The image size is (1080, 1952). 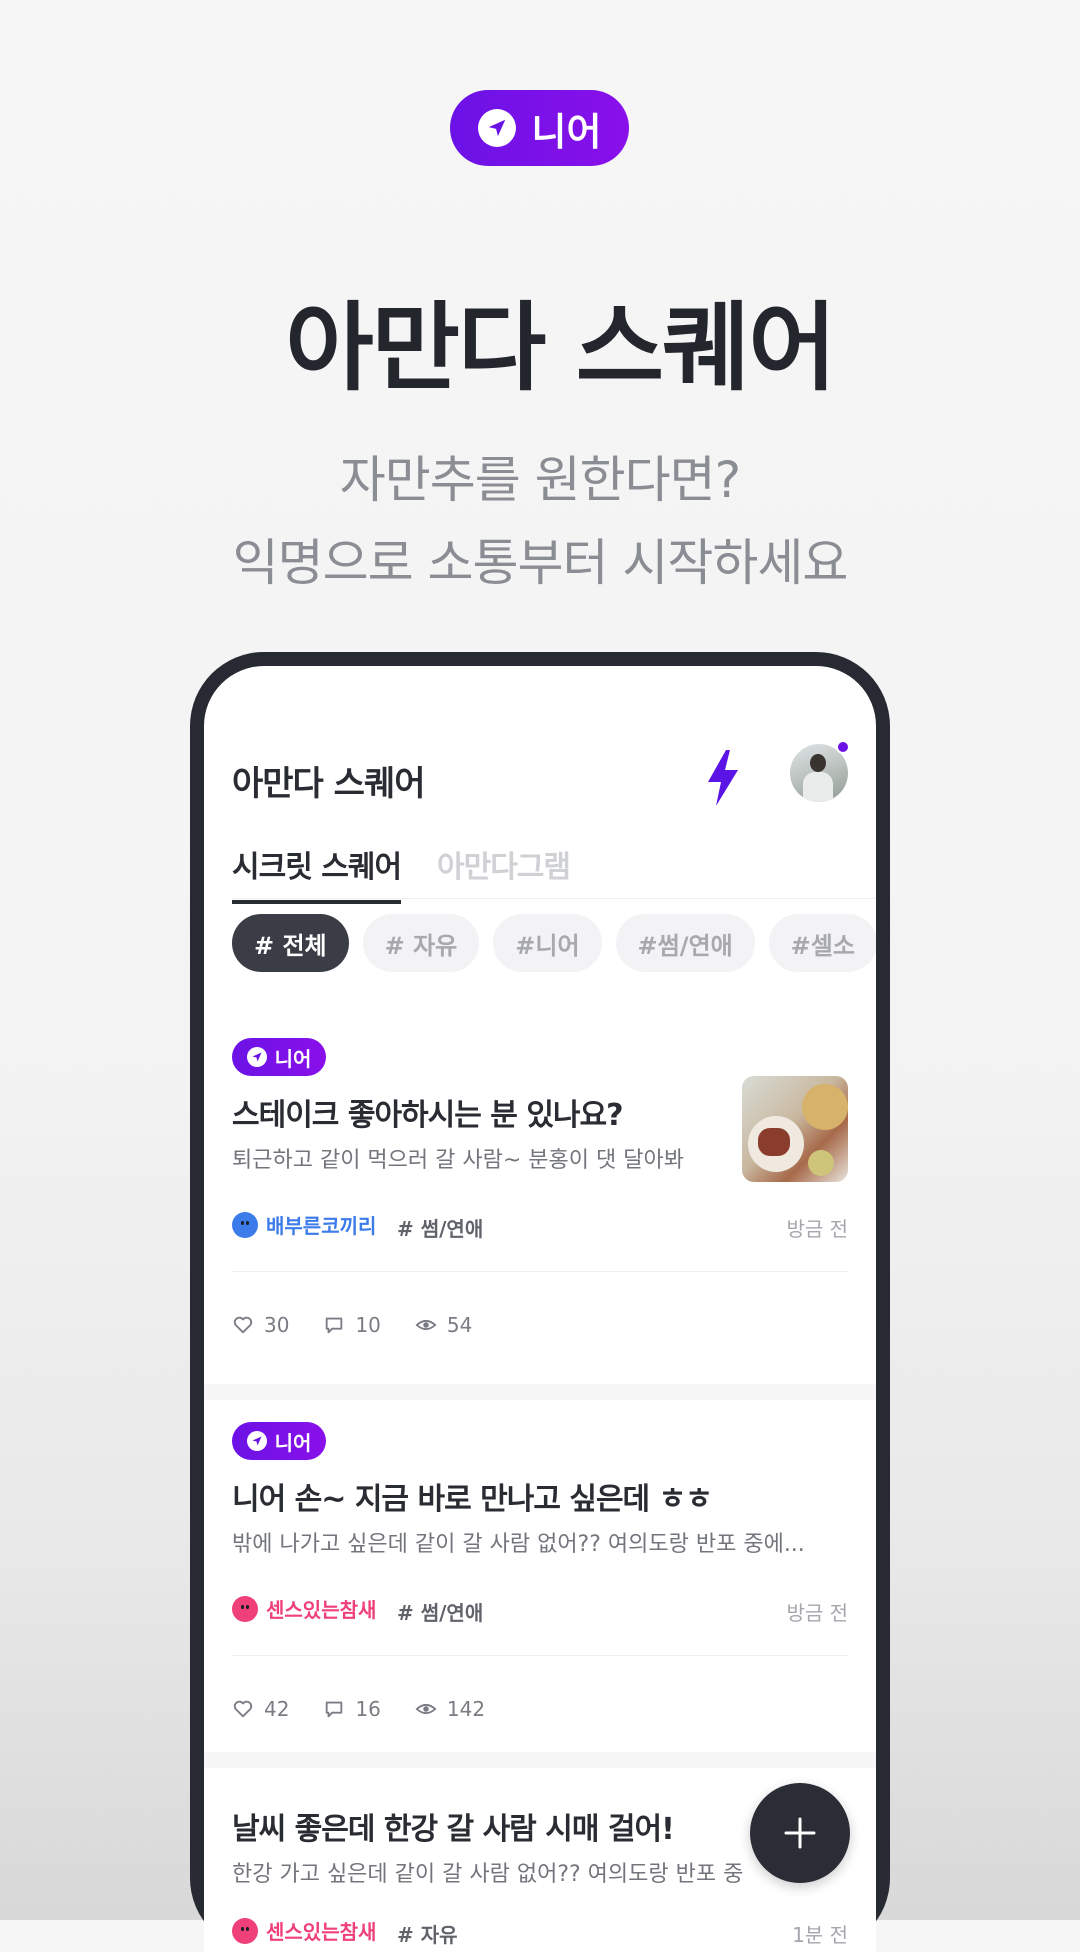 I want to click on category-chips: # 전체 # 자유 #니어 #썸/연애 #셀소 #, so click(x=554, y=944).